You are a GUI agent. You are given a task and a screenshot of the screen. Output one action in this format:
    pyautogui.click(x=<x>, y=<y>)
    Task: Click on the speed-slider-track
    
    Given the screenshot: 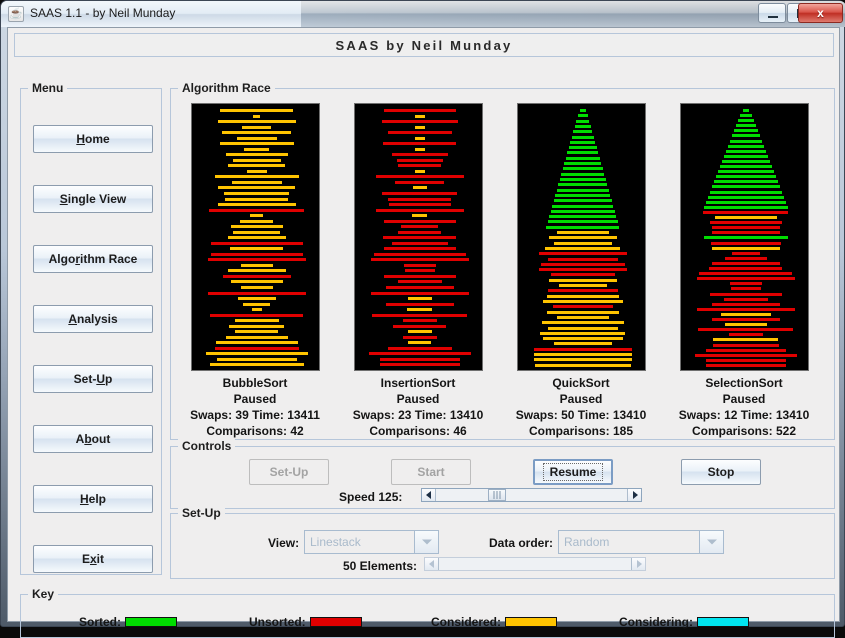 What is the action you would take?
    pyautogui.click(x=531, y=495)
    